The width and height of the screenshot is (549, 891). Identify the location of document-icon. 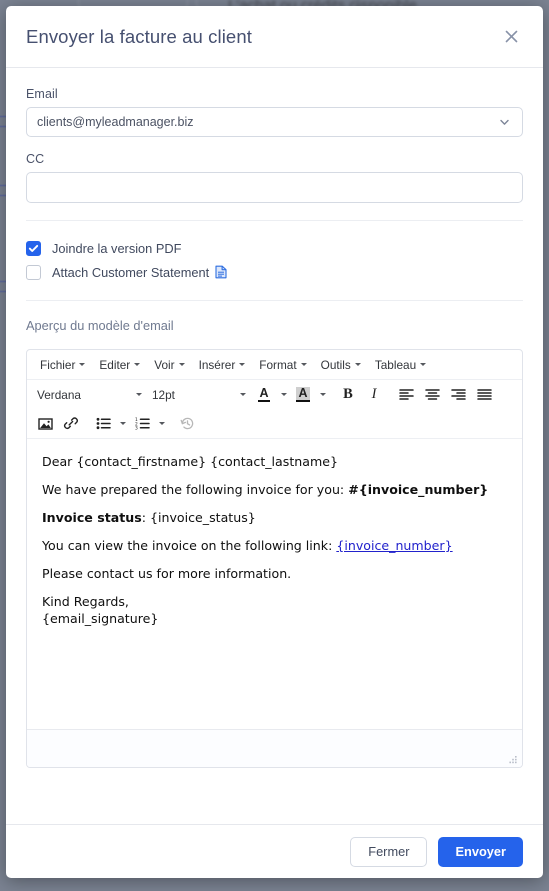
(221, 272).